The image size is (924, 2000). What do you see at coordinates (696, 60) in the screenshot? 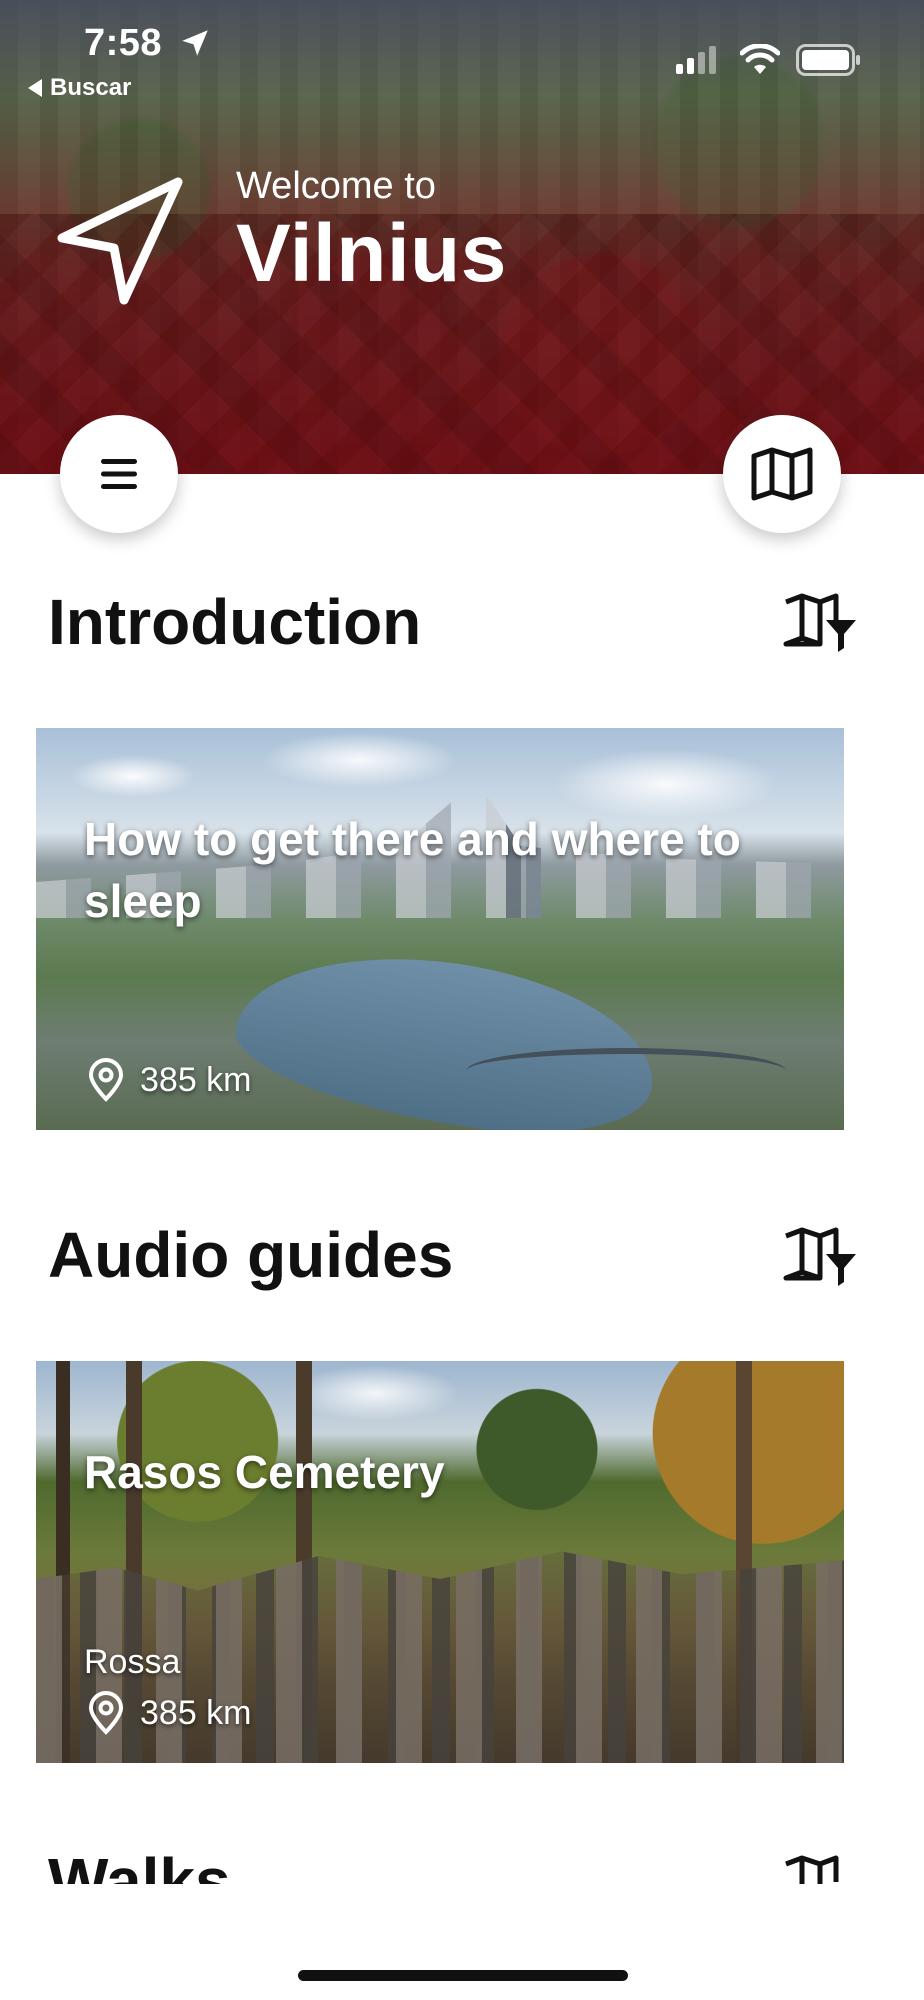
I see `cellular-signal-icon` at bounding box center [696, 60].